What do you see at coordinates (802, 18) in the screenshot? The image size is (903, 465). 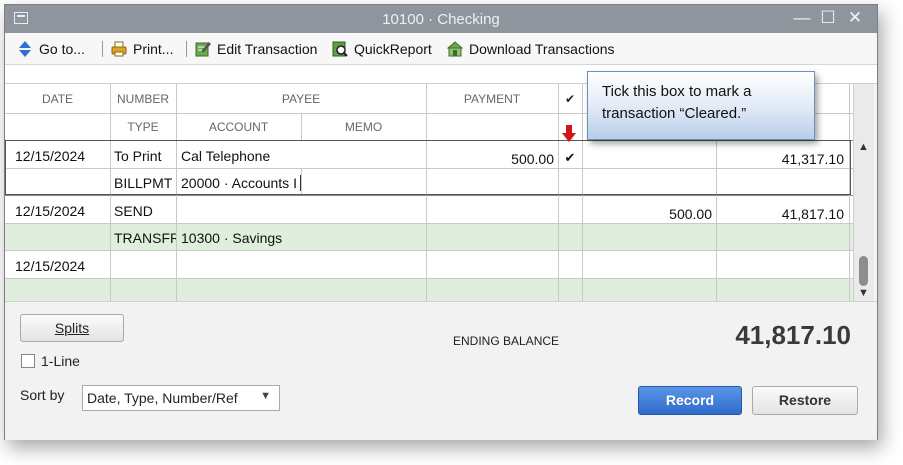 I see `minimize-button: —` at bounding box center [802, 18].